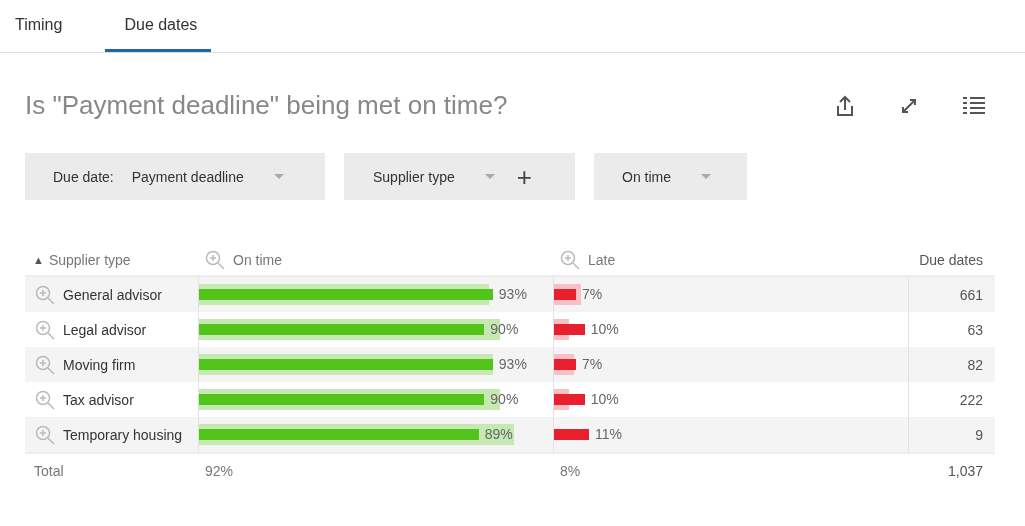 The image size is (1025, 526). I want to click on filter-dropdown: Due date: Payment deadline, so click(175, 176).